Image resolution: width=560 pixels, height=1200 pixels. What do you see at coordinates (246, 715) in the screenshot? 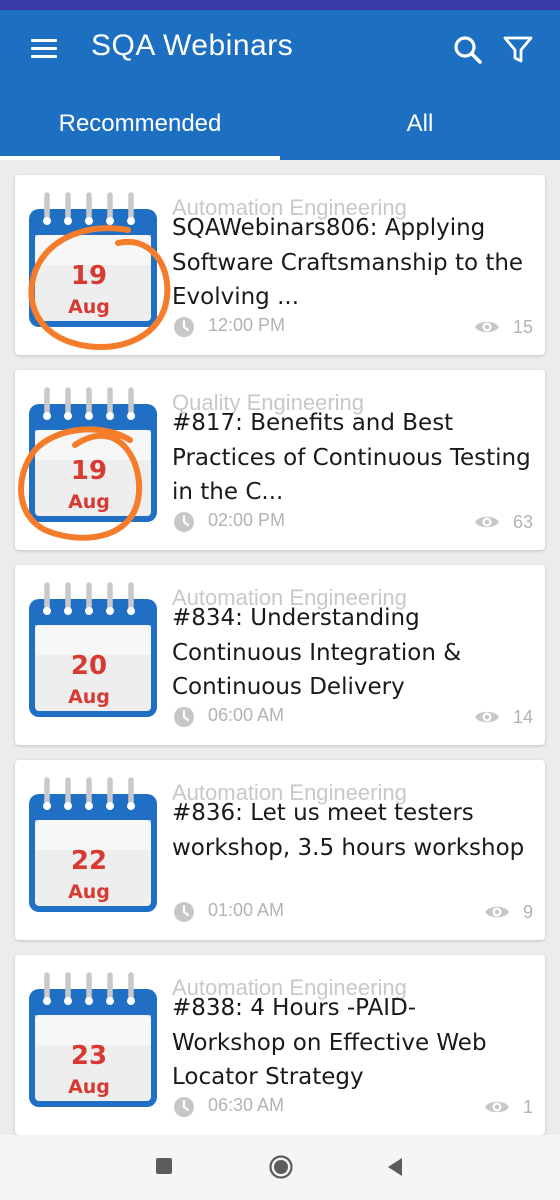
I see `webinar-time: 06:00 AM` at bounding box center [246, 715].